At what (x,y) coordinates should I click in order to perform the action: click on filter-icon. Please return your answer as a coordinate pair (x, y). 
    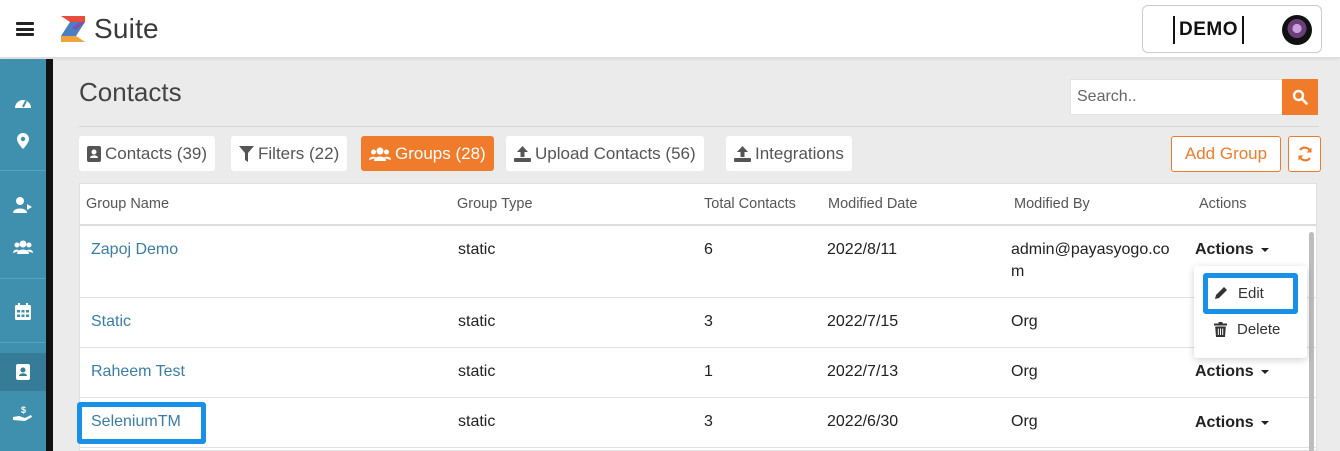
    Looking at the image, I should click on (246, 153).